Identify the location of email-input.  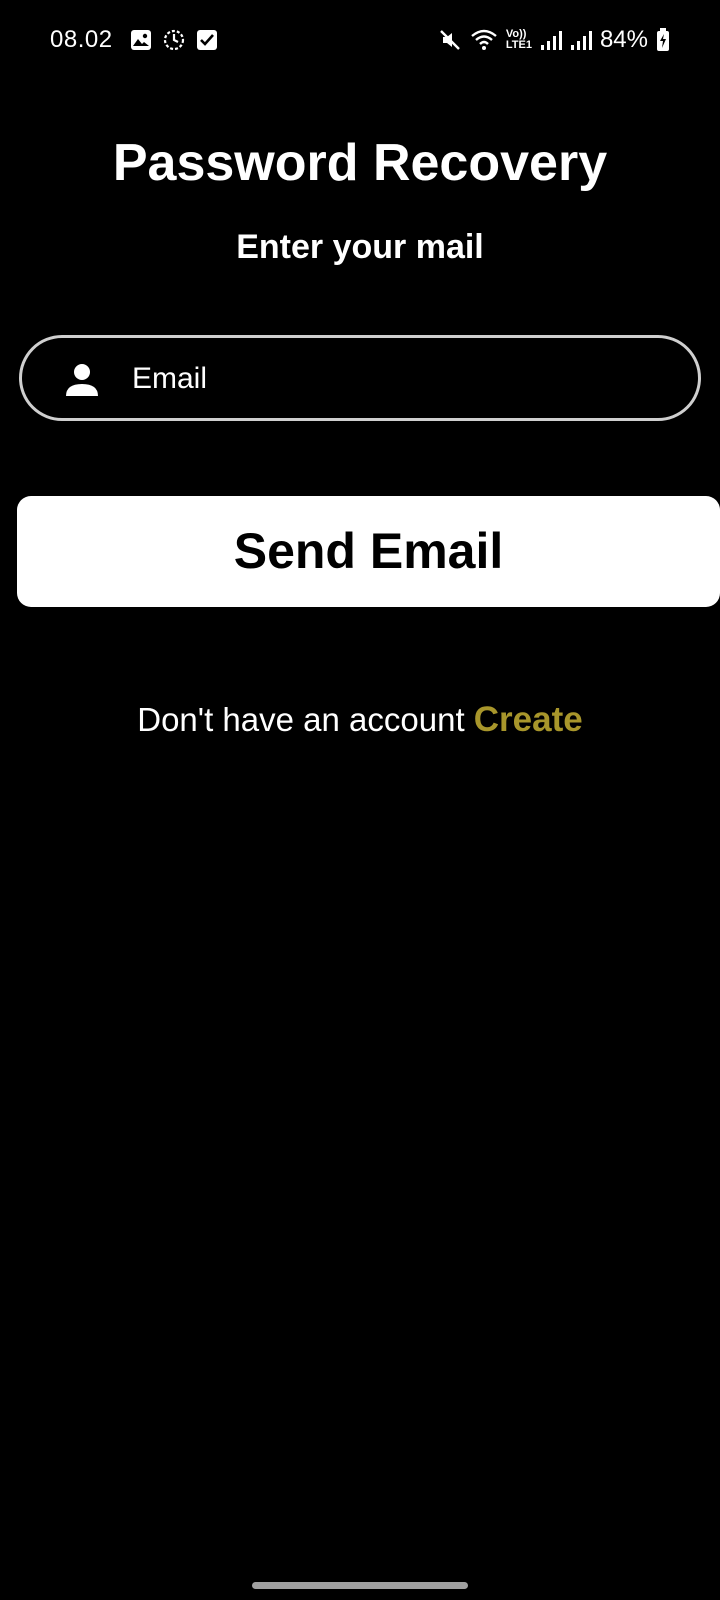
(402, 379).